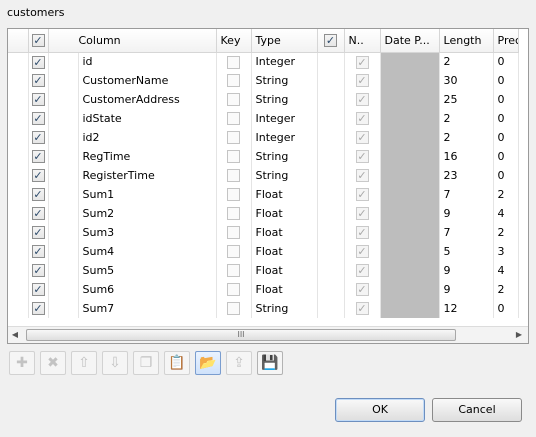 The width and height of the screenshot is (536, 437). What do you see at coordinates (115, 363) in the screenshot?
I see `move-down-button: ⇩` at bounding box center [115, 363].